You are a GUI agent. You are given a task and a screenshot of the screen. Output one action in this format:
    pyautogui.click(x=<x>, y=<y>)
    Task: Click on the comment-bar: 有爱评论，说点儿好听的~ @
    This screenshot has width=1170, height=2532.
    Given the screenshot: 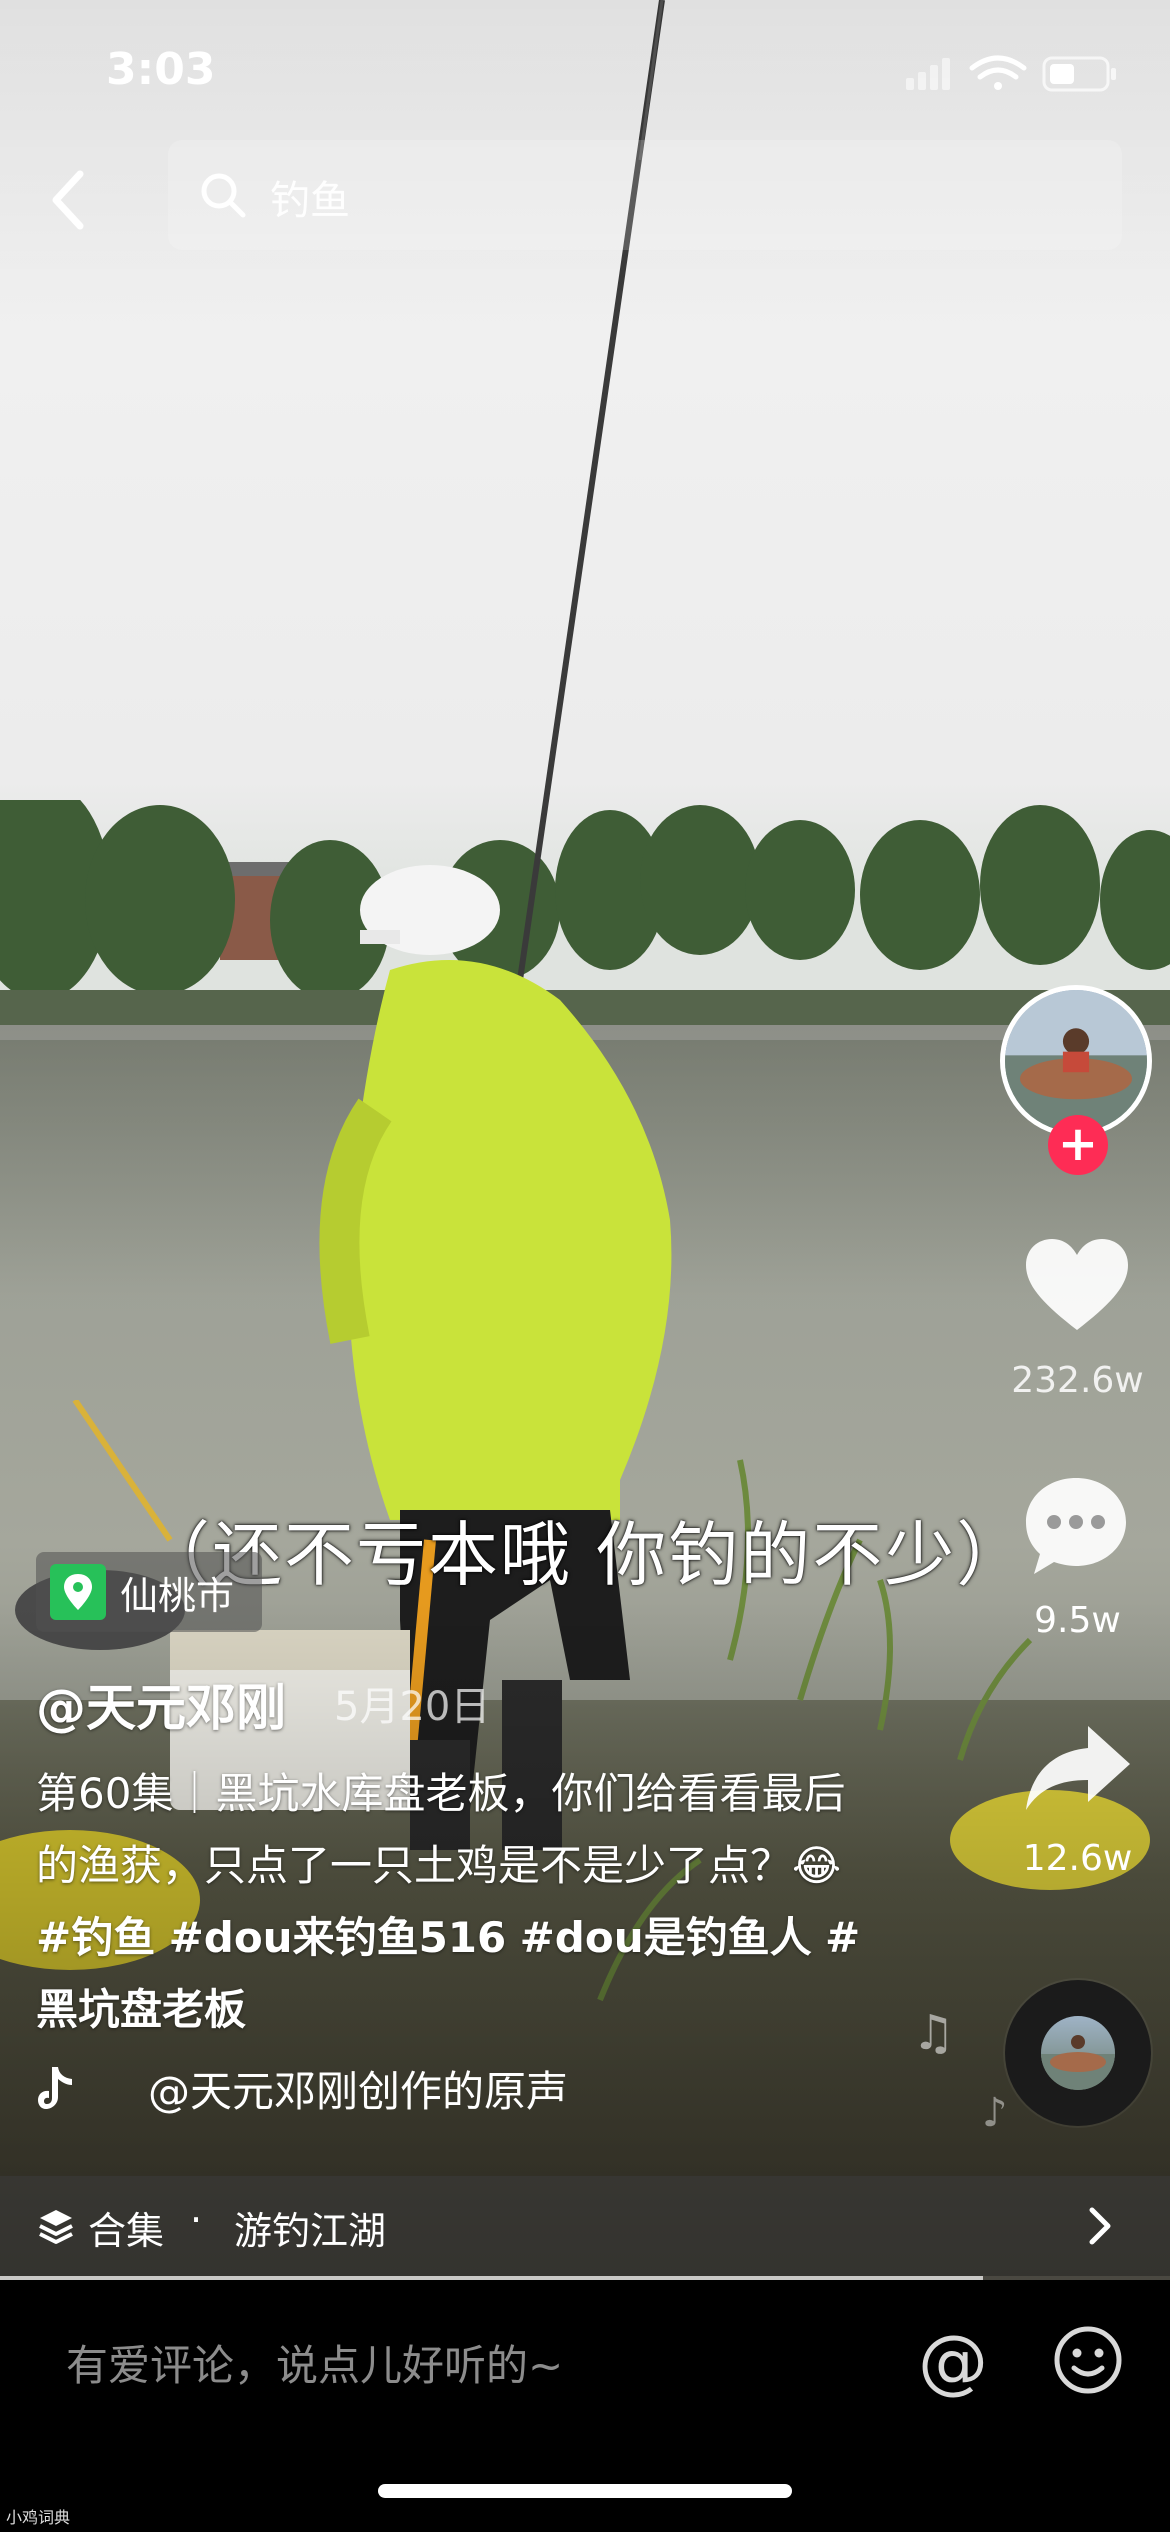 What is the action you would take?
    pyautogui.click(x=585, y=2406)
    